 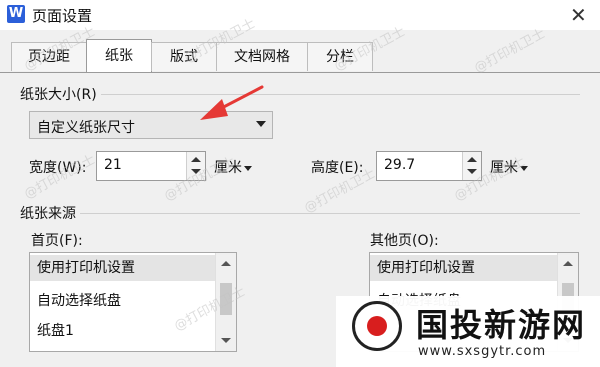 I want to click on brand-watermark: 国投新游网 www.sxsgytr.com, so click(x=468, y=331).